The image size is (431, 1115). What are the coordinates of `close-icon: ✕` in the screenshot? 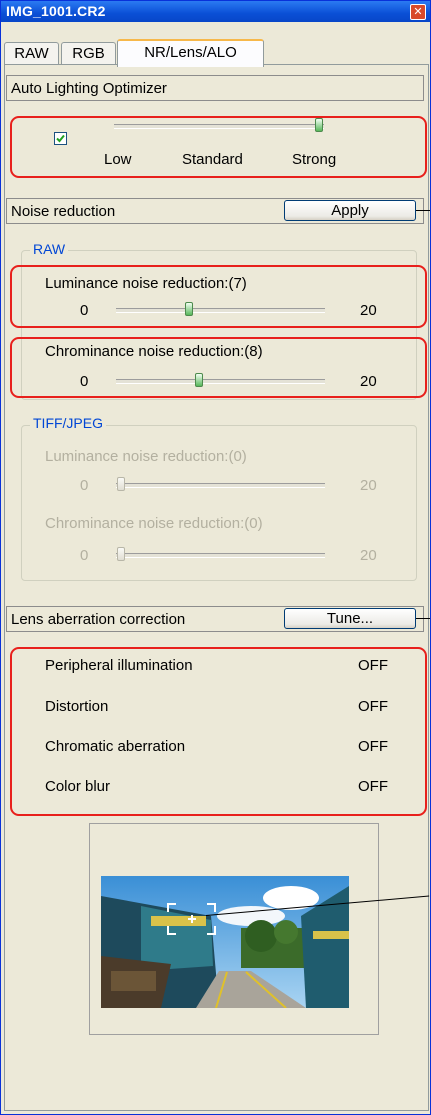 It's located at (418, 12).